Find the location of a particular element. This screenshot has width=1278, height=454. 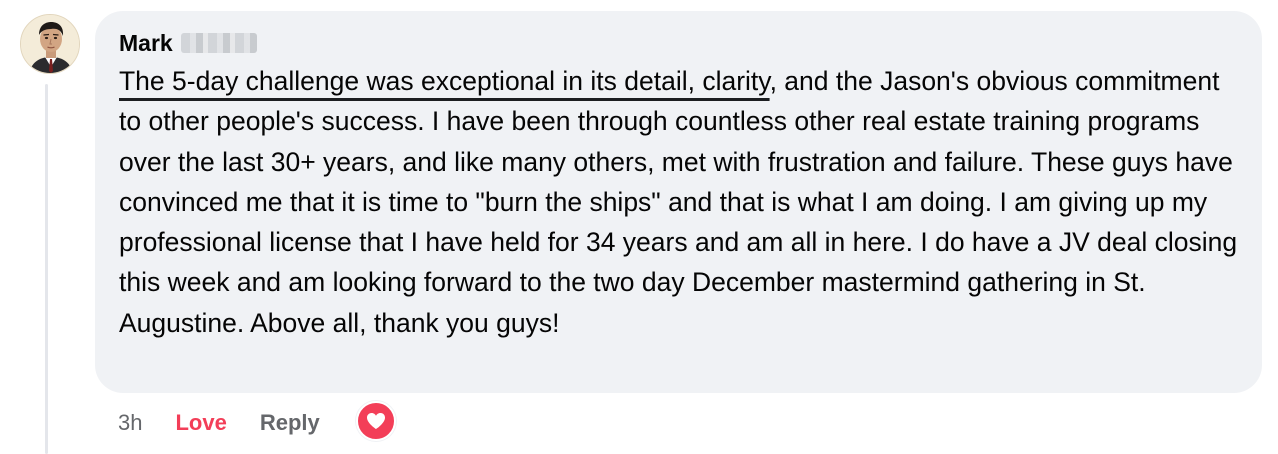

redacted-surname is located at coordinates (218, 43).